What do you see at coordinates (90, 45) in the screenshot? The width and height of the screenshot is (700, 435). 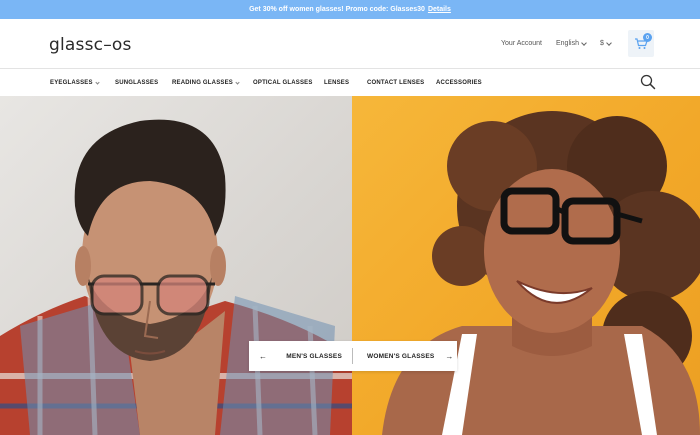 I see `site-logo: glassc–os` at bounding box center [90, 45].